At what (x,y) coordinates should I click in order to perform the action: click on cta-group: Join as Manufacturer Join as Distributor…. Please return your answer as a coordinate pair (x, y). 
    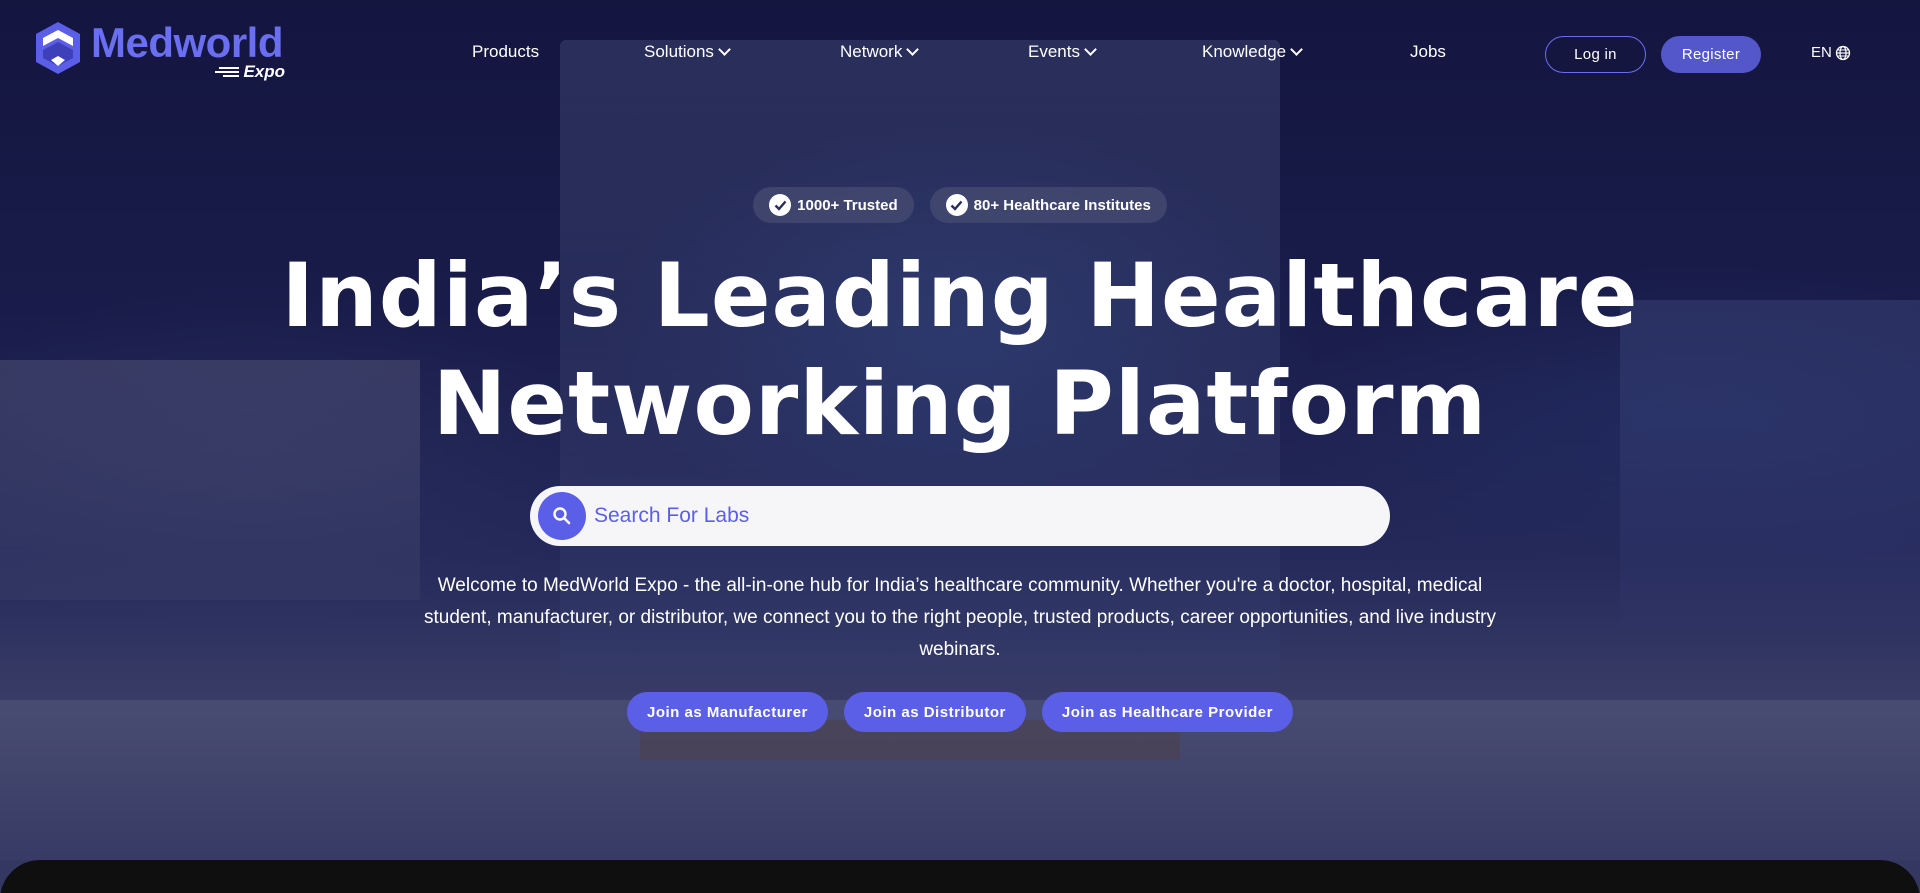
    Looking at the image, I should click on (960, 712).